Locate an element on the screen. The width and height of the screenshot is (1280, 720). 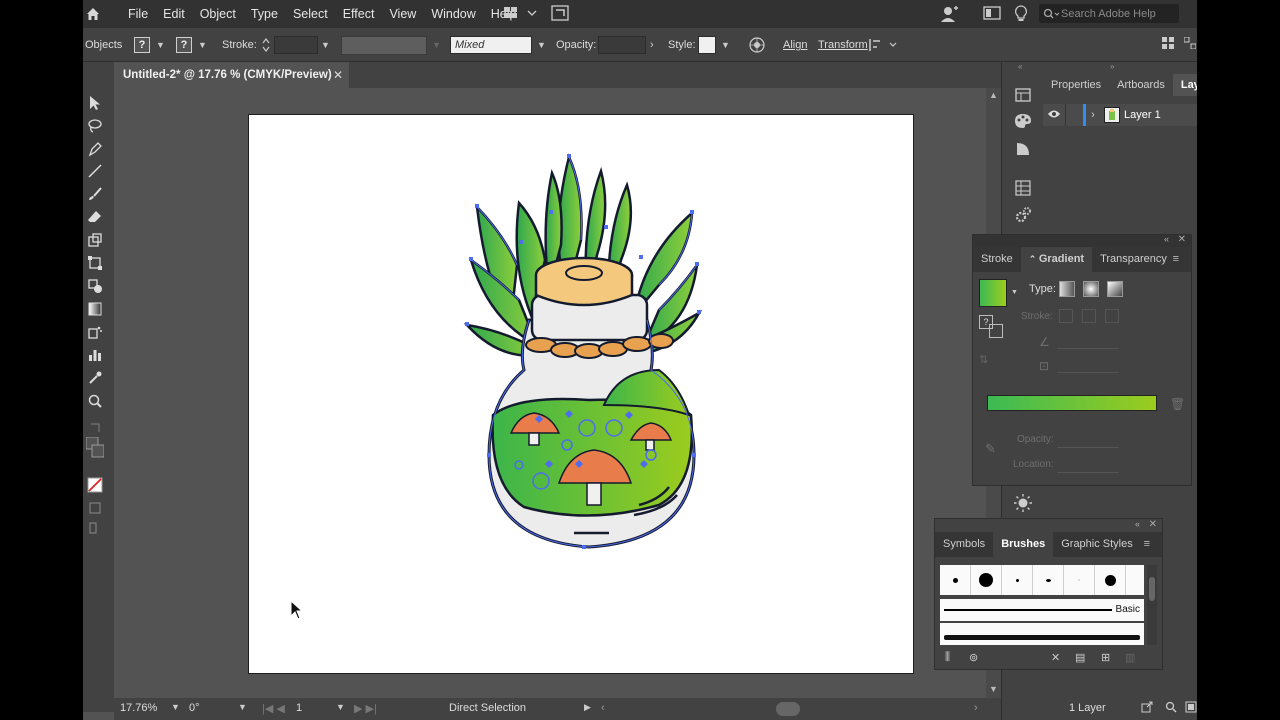
stroke-weight-field is located at coordinates (296, 45).